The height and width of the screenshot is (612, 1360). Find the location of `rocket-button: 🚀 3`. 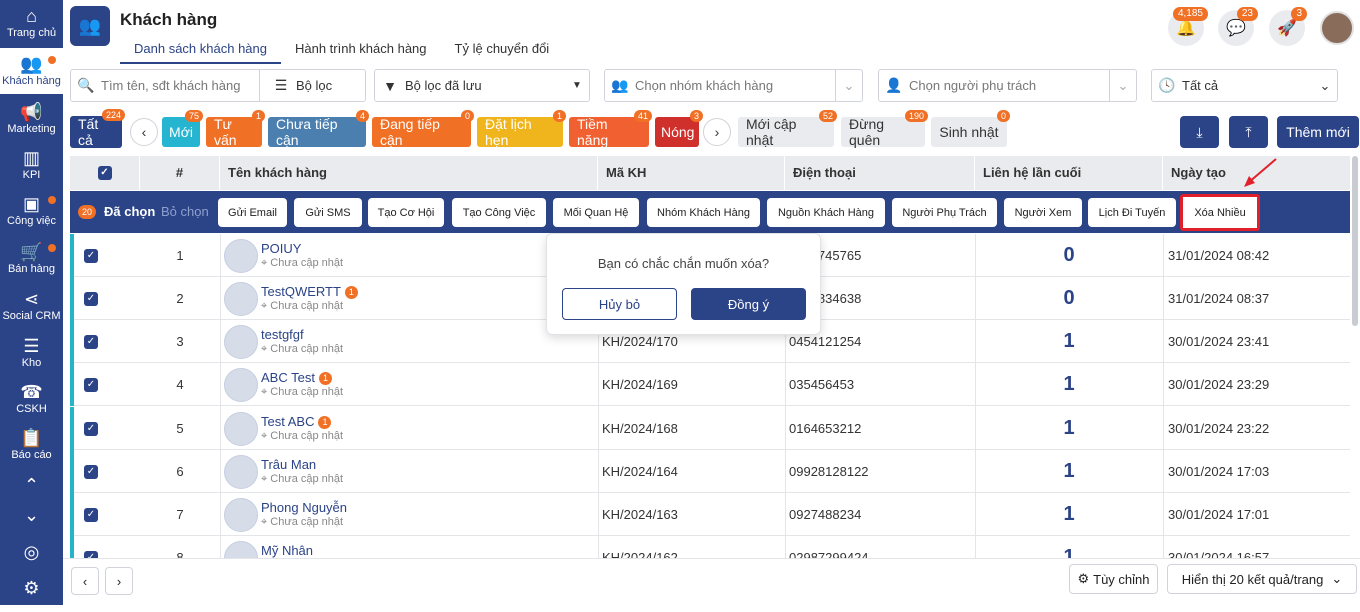

rocket-button: 🚀 3 is located at coordinates (1288, 26).